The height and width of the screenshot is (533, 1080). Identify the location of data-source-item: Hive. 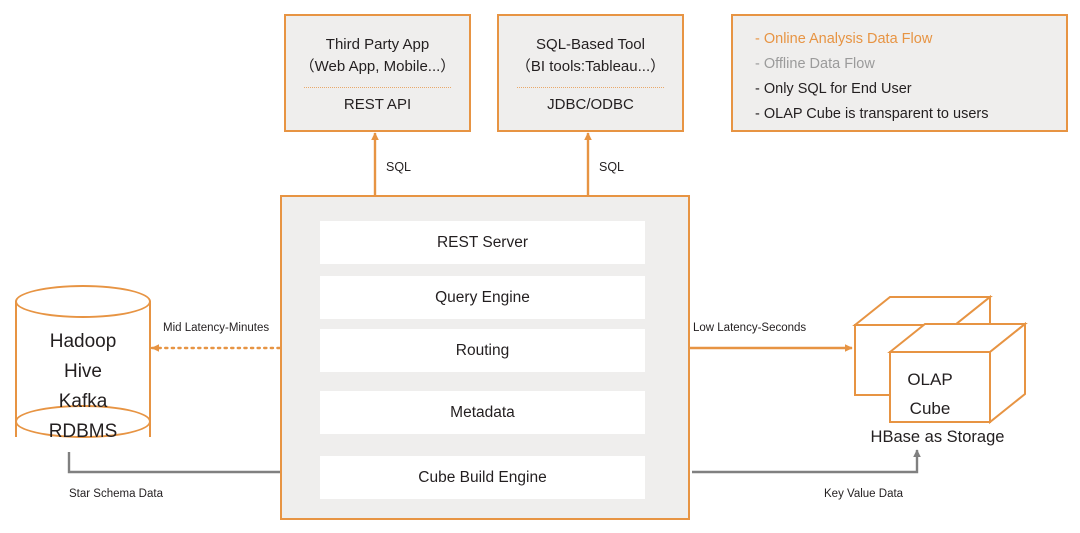
(82, 371).